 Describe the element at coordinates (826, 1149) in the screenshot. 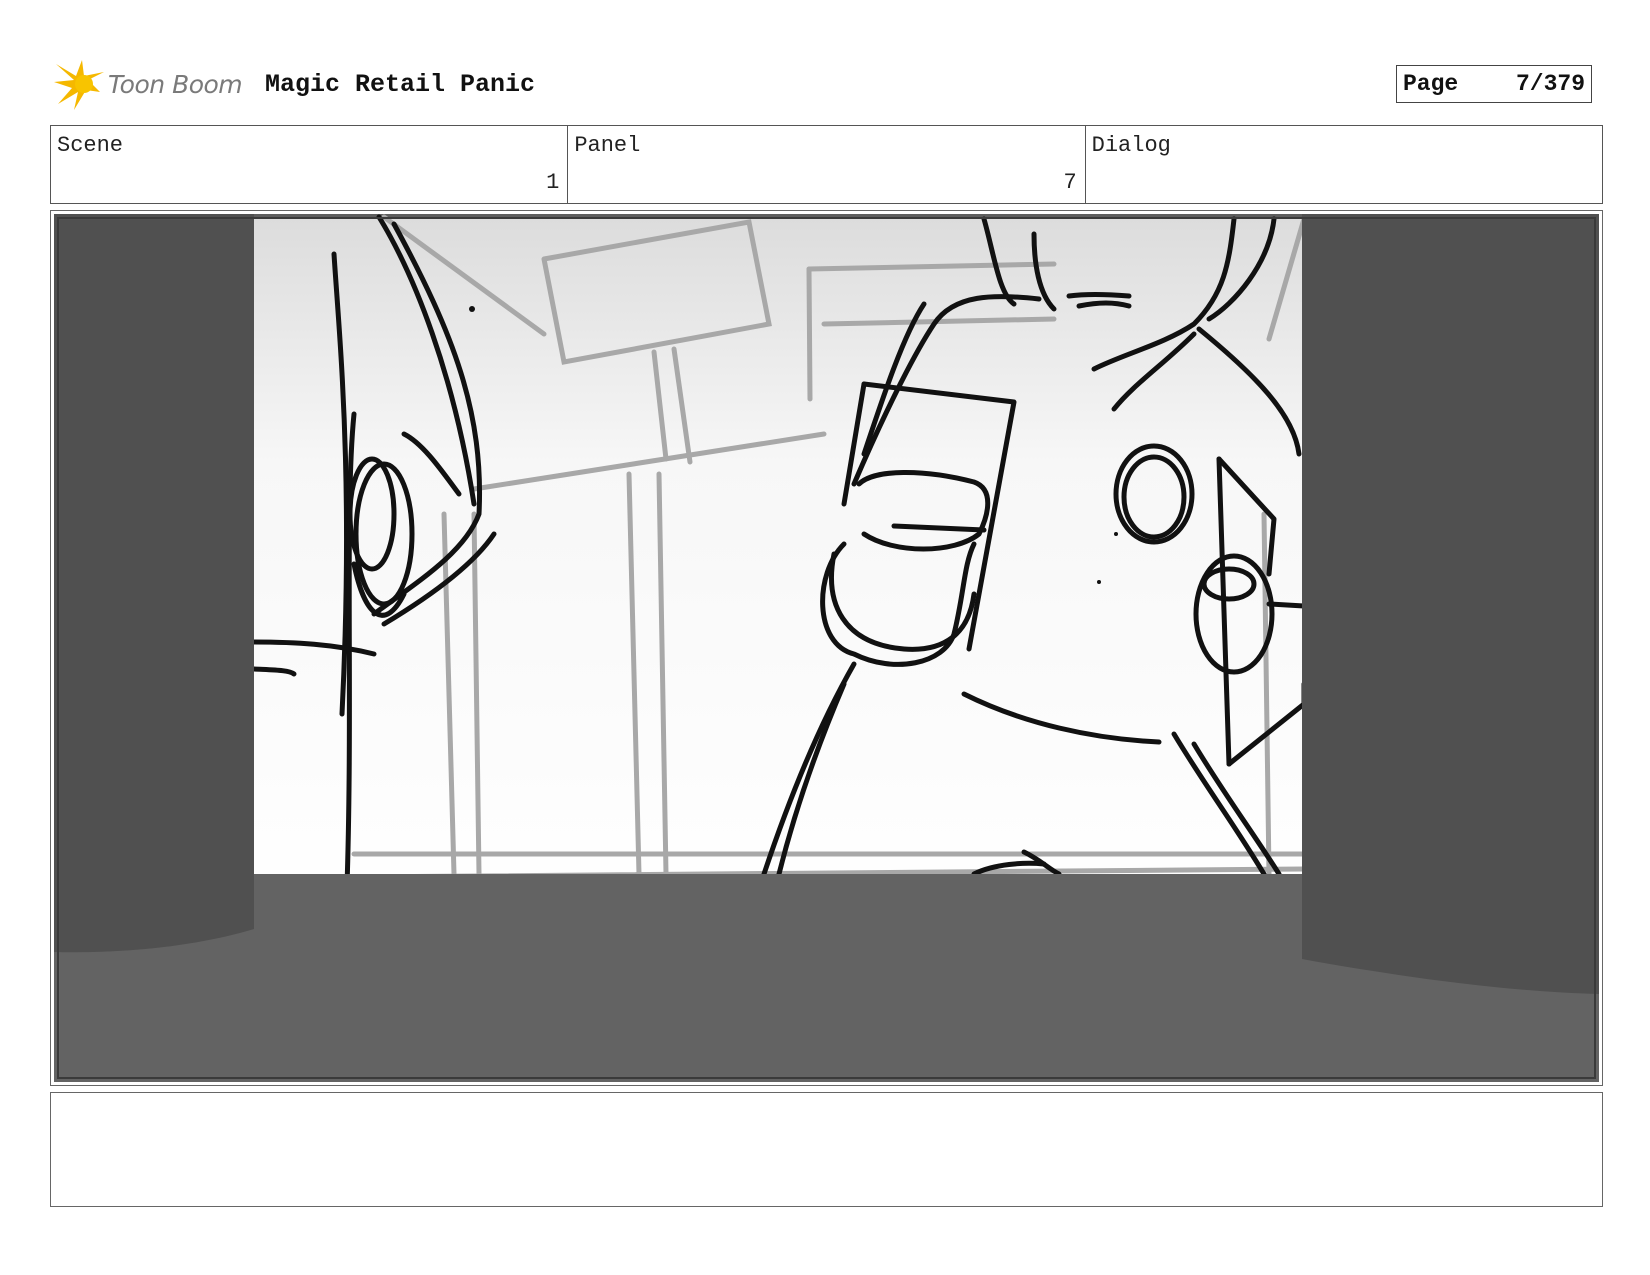

I see `notes-box` at that location.